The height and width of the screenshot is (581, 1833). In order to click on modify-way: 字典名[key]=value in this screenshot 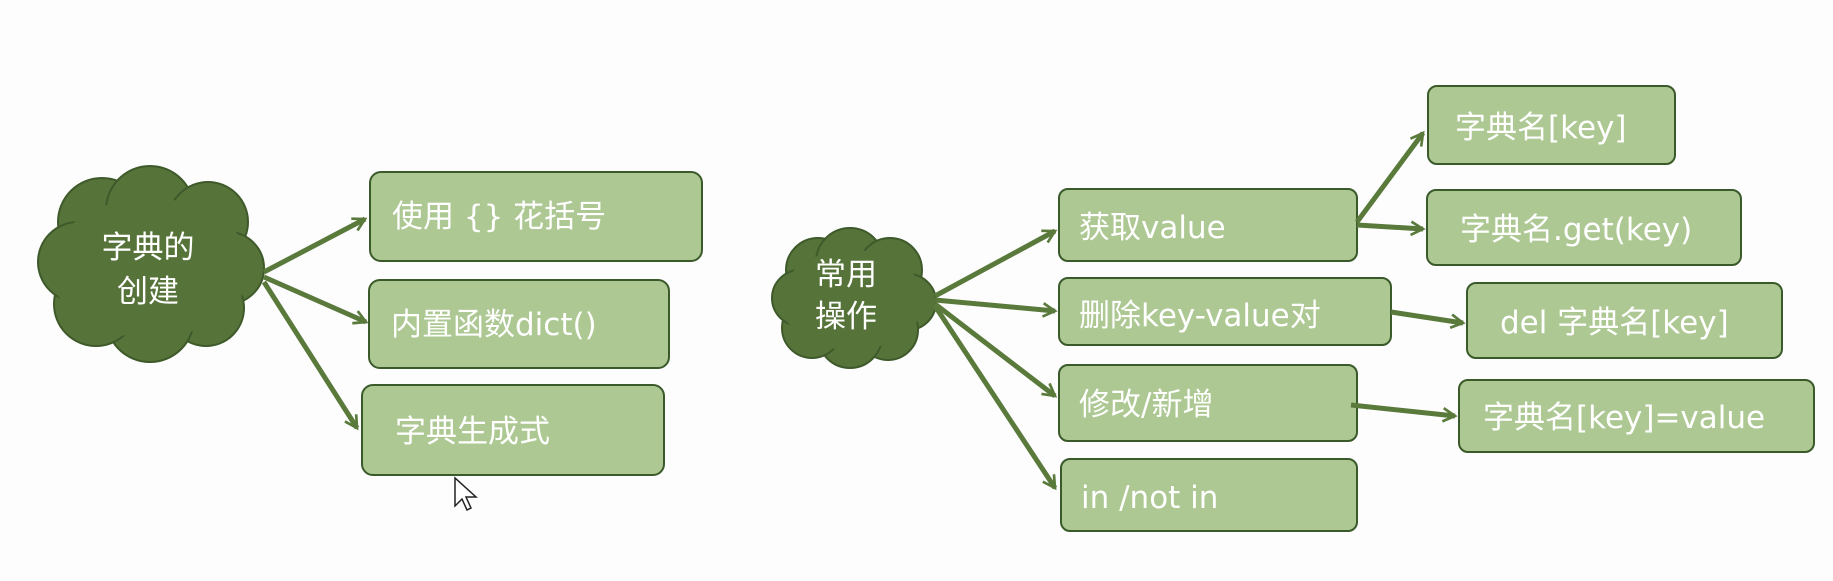, I will do `click(1624, 418)`.